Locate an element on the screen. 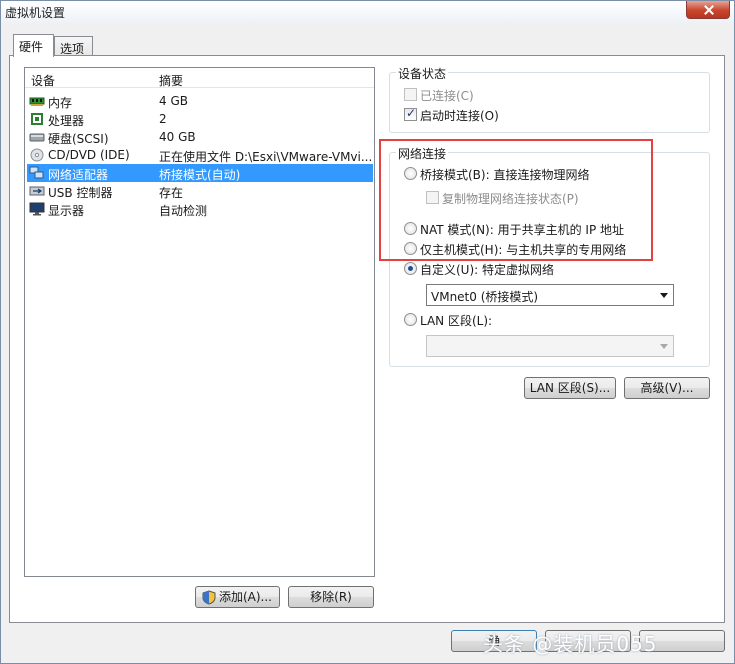  close-icon is located at coordinates (708, 10).